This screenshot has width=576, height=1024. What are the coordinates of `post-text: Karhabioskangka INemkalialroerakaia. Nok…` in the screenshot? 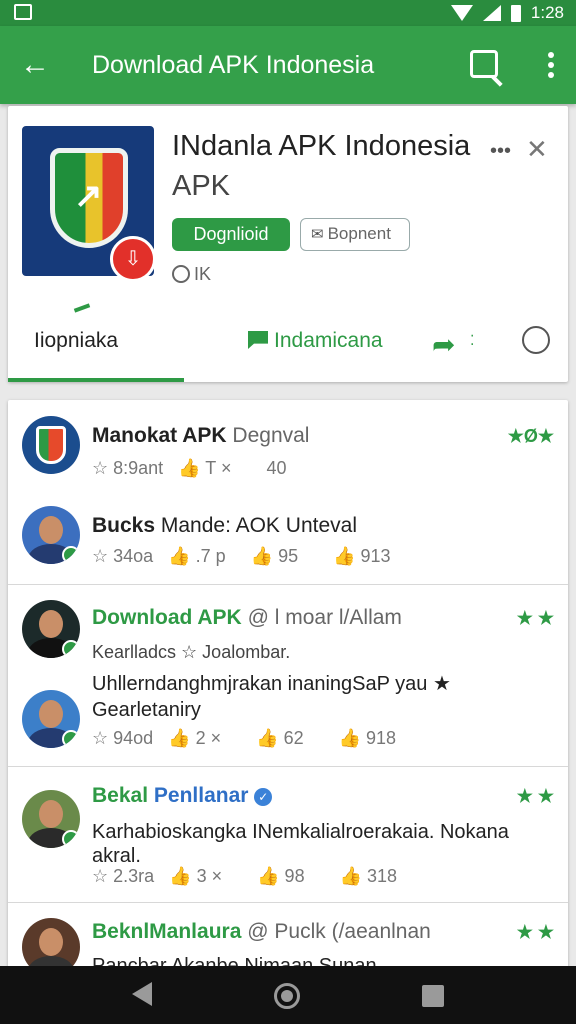 It's located at (300, 832).